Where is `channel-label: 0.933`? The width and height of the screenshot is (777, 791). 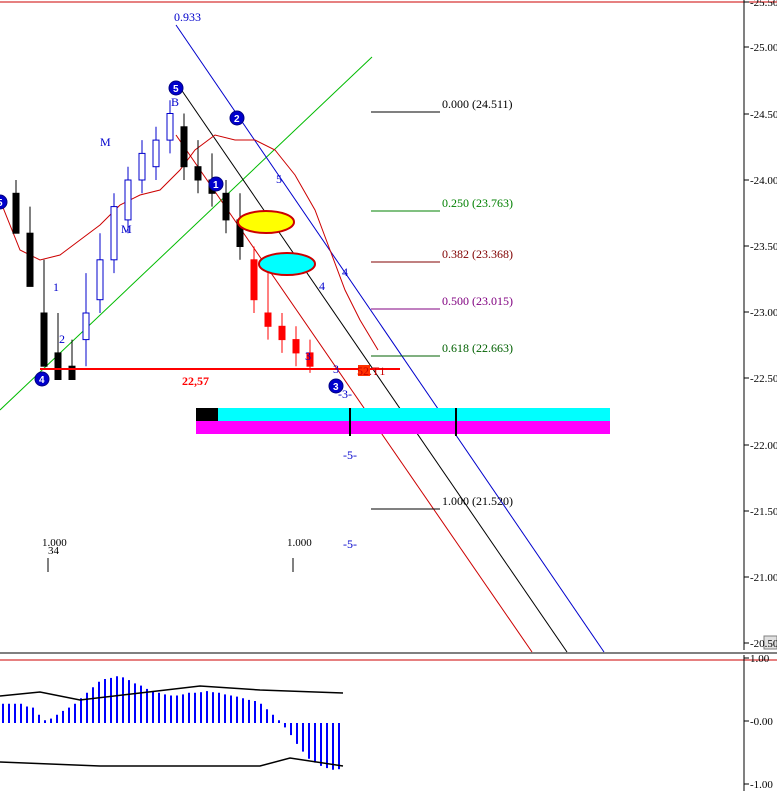
channel-label: 0.933 is located at coordinates (187, 17).